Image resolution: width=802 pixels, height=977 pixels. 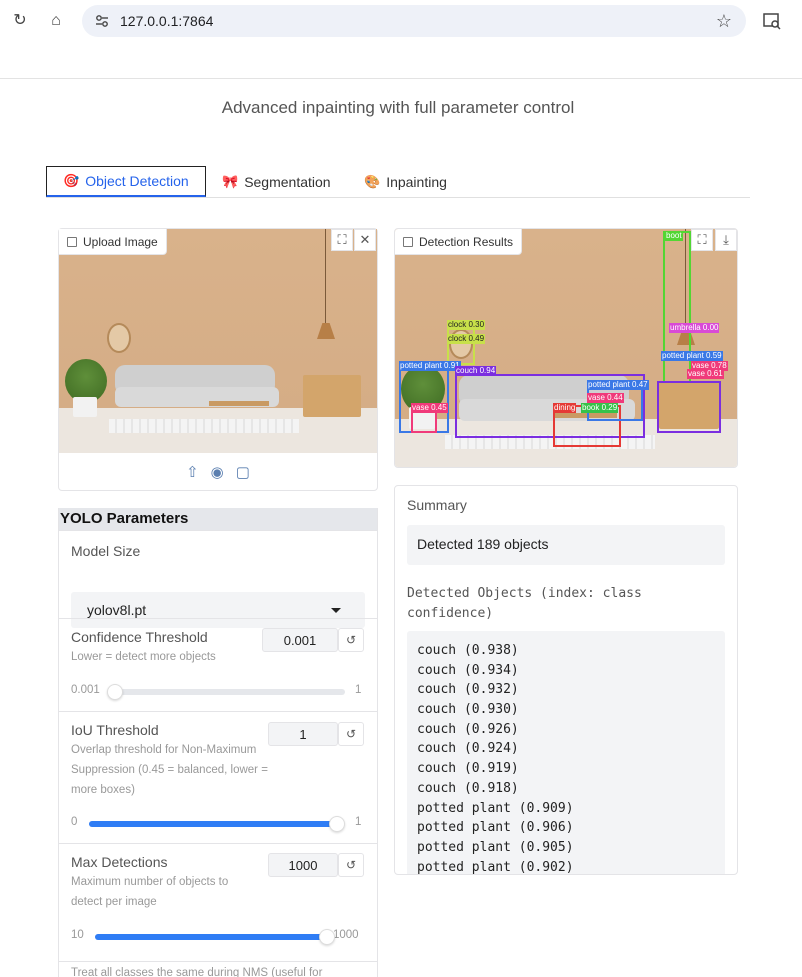 What do you see at coordinates (692, 356) in the screenshot?
I see `bbox-label: potted plant 0.59` at bounding box center [692, 356].